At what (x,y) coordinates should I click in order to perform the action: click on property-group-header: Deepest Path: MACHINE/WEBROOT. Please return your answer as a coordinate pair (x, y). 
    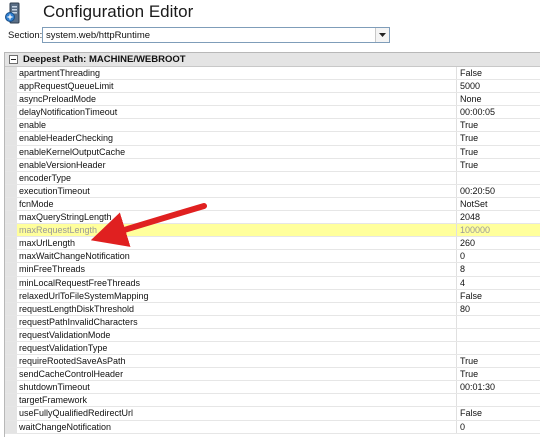
    Looking at the image, I should click on (272, 60).